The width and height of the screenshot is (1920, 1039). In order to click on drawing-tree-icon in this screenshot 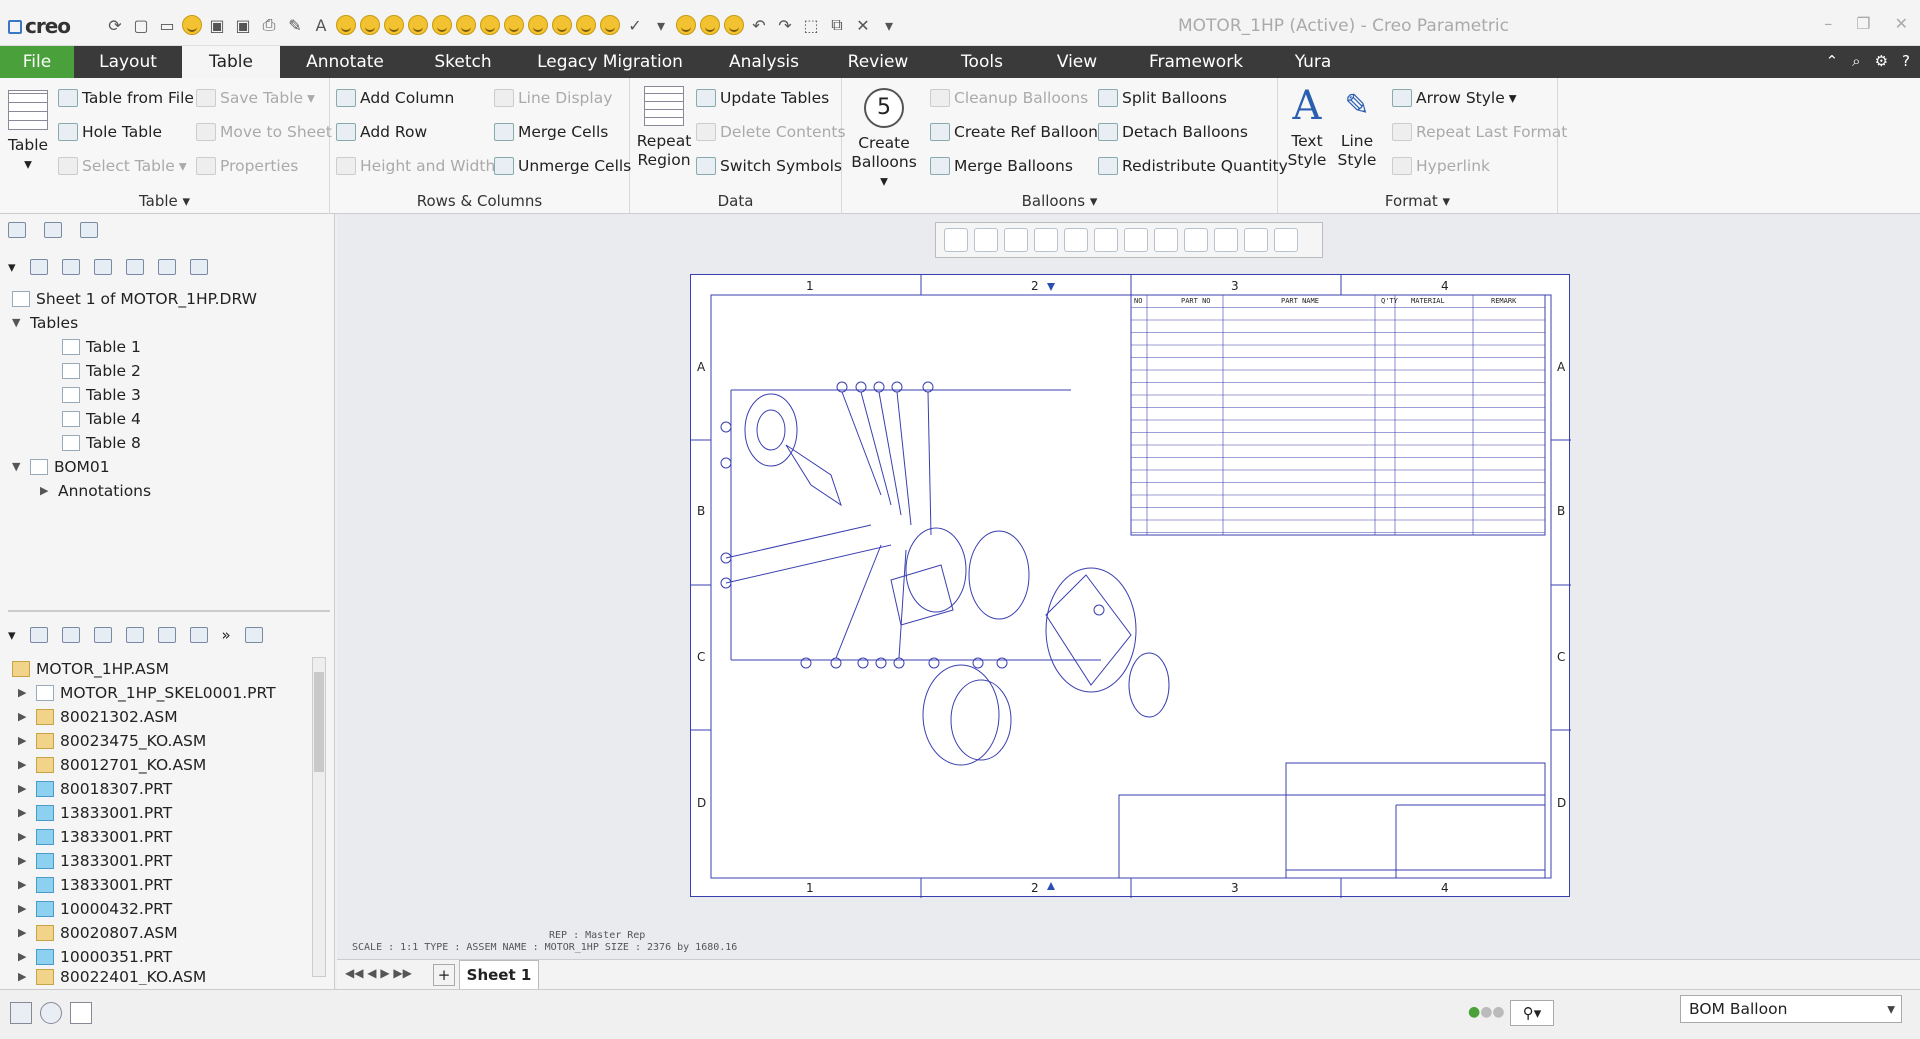, I will do `click(38, 267)`.